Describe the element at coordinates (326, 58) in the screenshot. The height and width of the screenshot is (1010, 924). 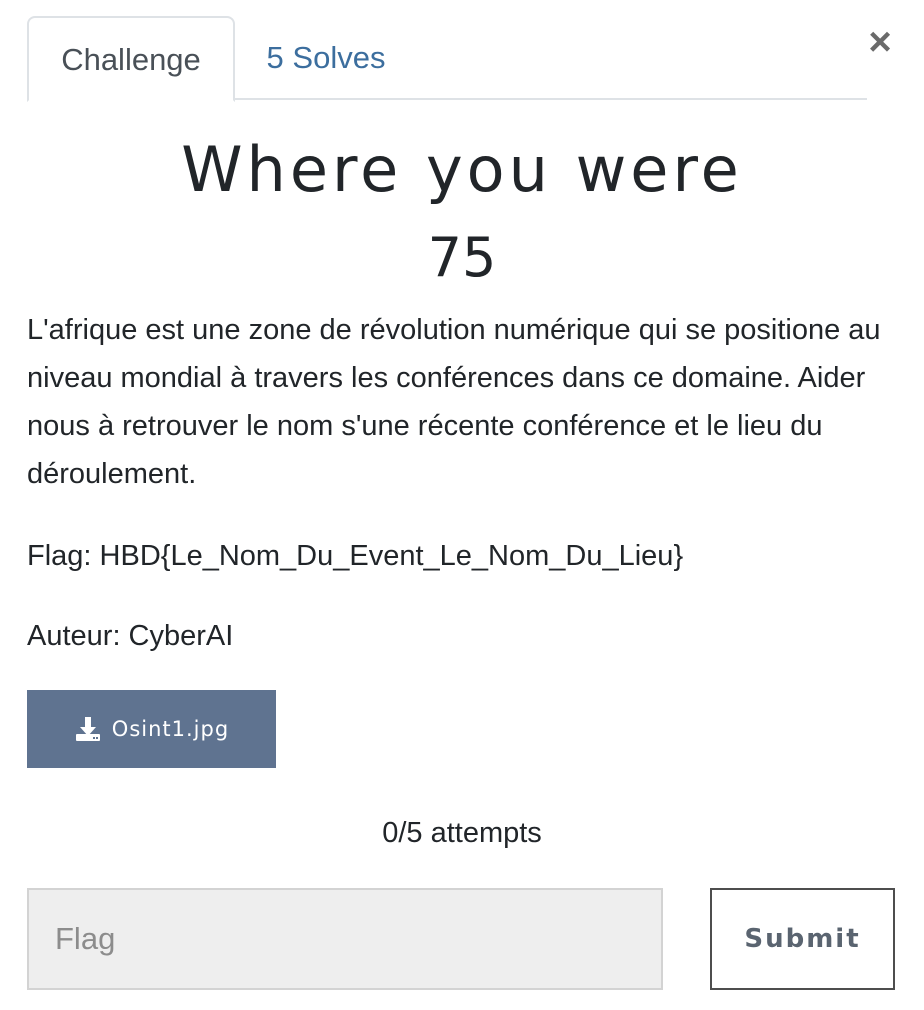
I see `tab-solves: 5 Solves` at that location.